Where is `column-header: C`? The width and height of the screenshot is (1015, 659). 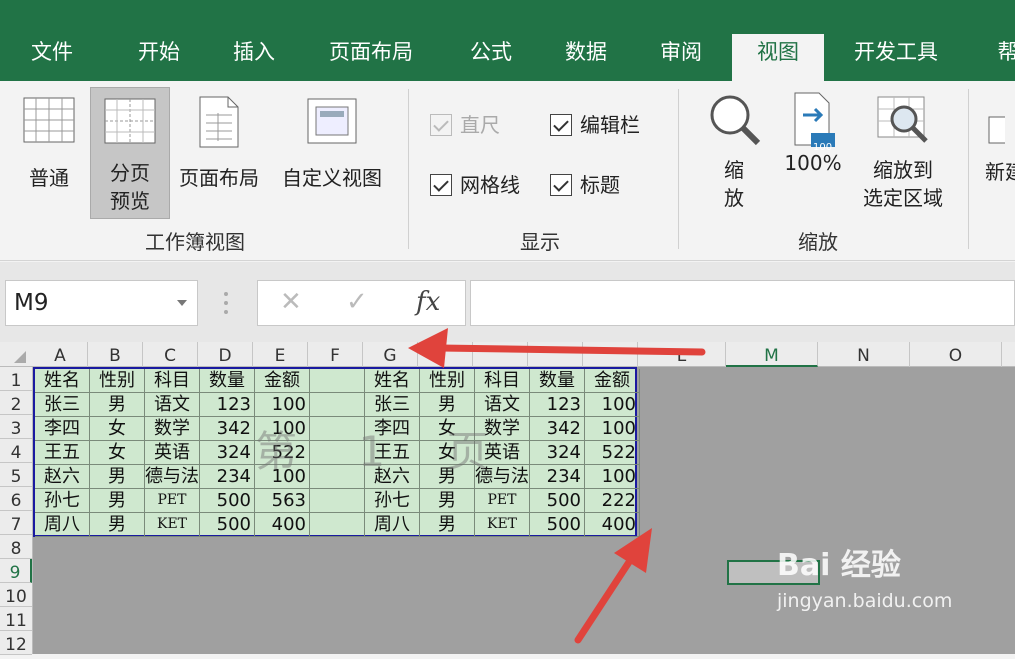
column-header: C is located at coordinates (170, 354).